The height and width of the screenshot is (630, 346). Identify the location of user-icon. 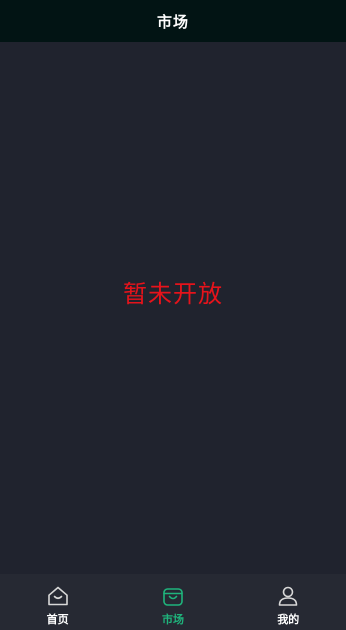
(288, 596).